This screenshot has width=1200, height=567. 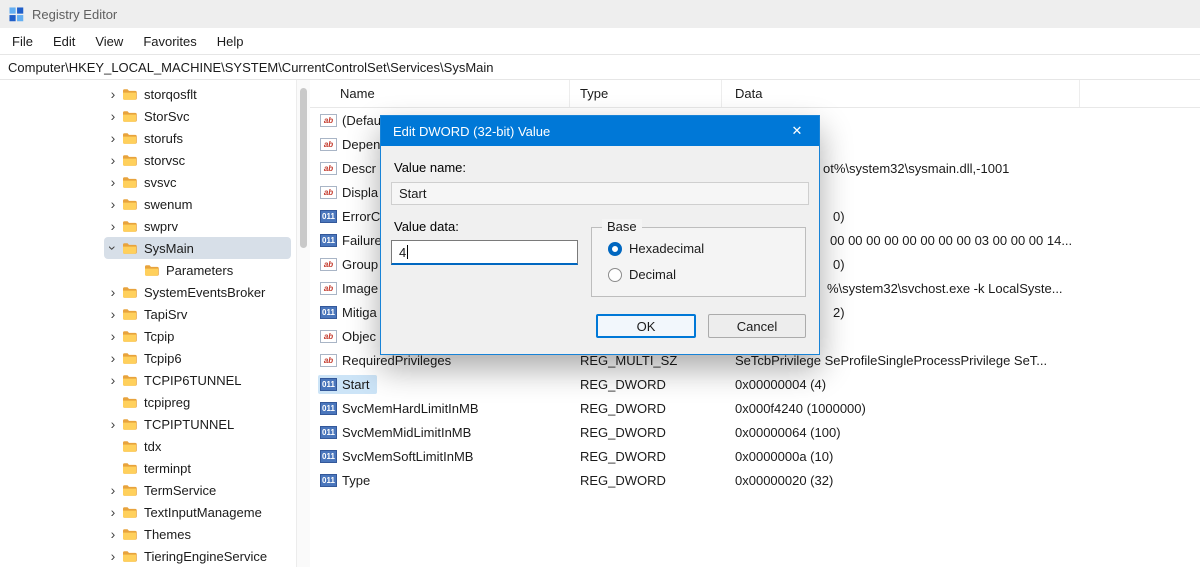 I want to click on value-data-cell: 0x0000000a (10), so click(x=784, y=456).